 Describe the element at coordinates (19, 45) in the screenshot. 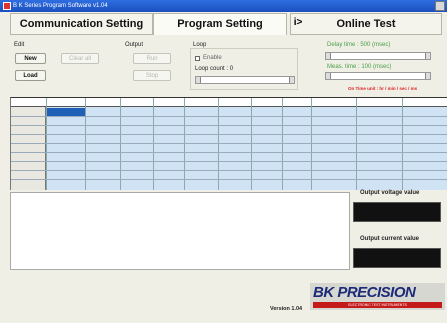

I see `edit-group-label: Edit` at that location.